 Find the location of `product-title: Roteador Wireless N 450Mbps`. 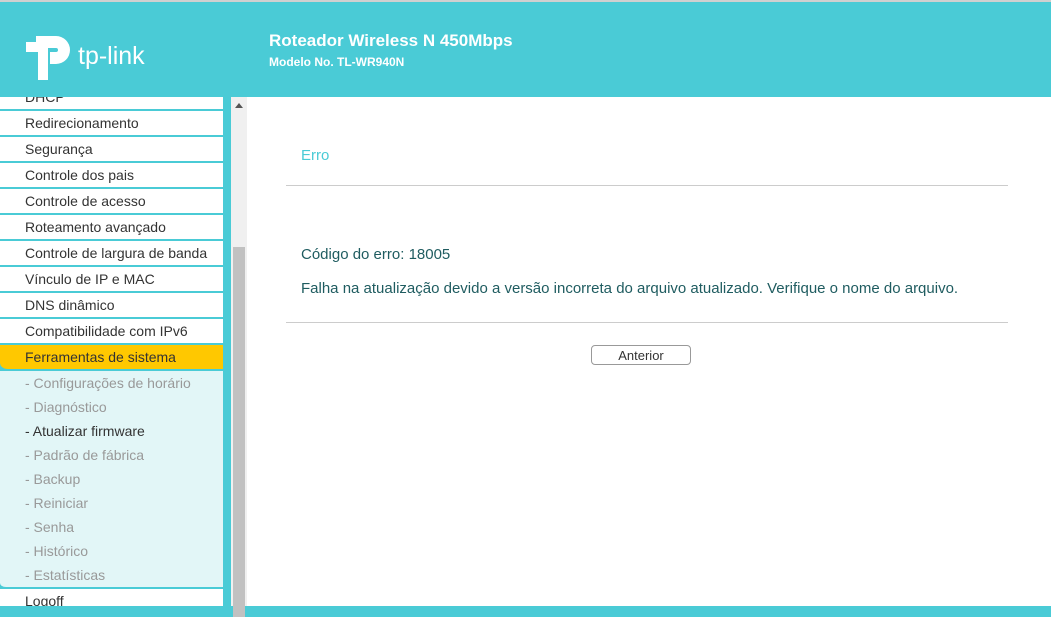

product-title: Roteador Wireless N 450Mbps is located at coordinates (391, 40).